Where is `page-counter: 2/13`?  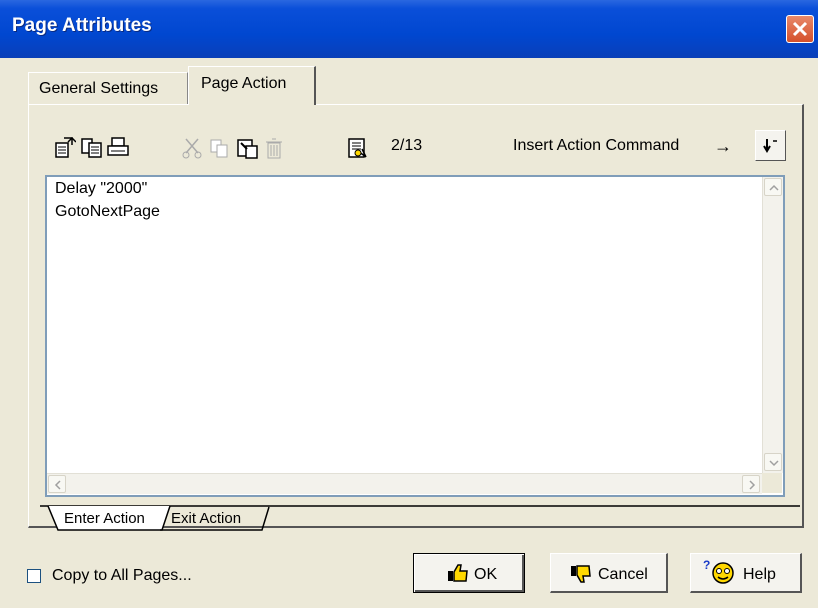
page-counter: 2/13 is located at coordinates (407, 145).